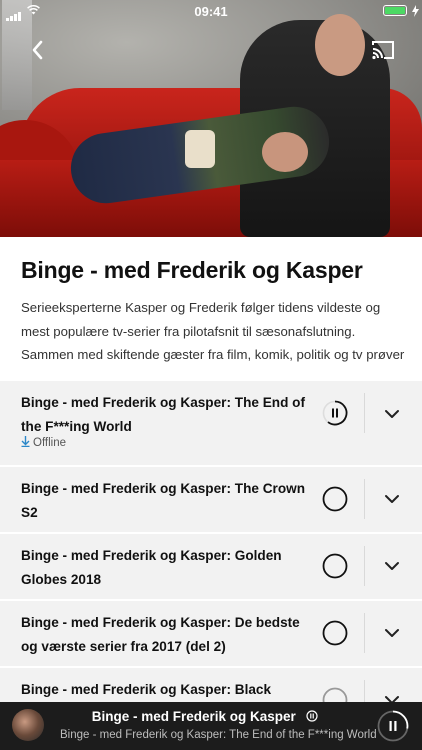  Describe the element at coordinates (146, 689) in the screenshot. I see `episode-title: Binge - med Frederik og Kasper: Black` at that location.